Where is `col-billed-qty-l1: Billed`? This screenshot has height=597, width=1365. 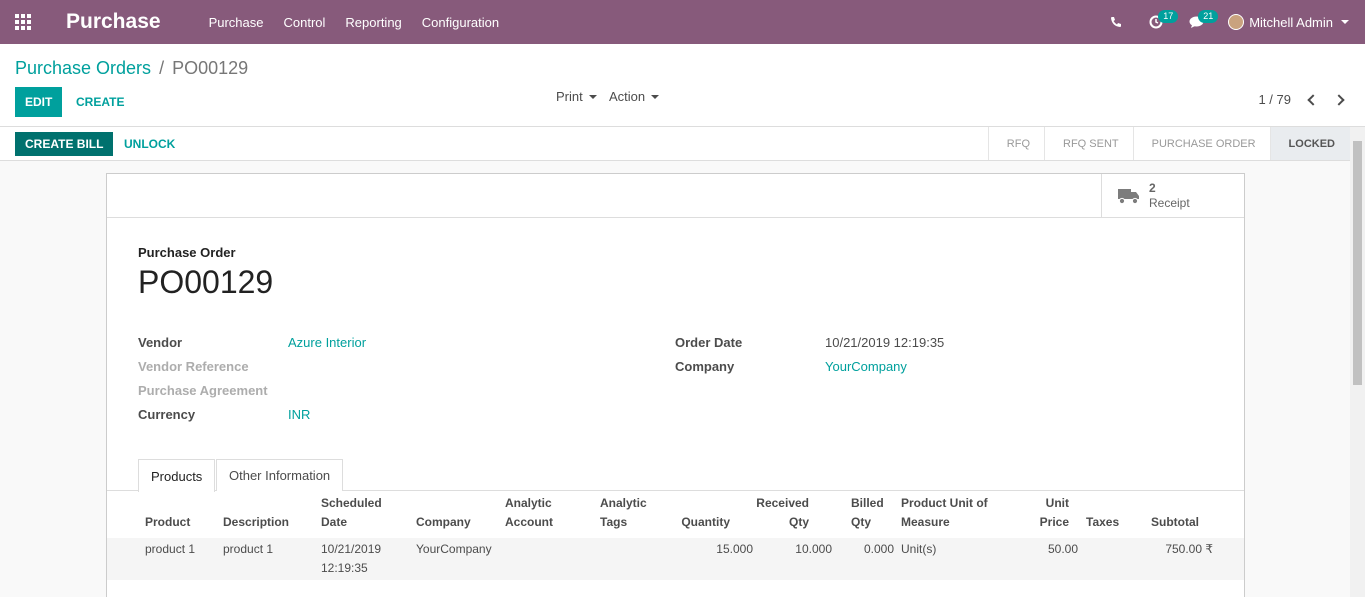 col-billed-qty-l1: Billed is located at coordinates (867, 503).